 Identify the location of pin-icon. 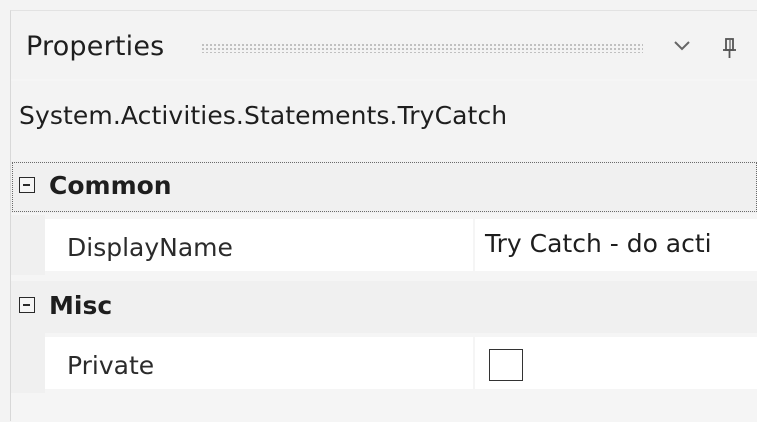
(729, 48).